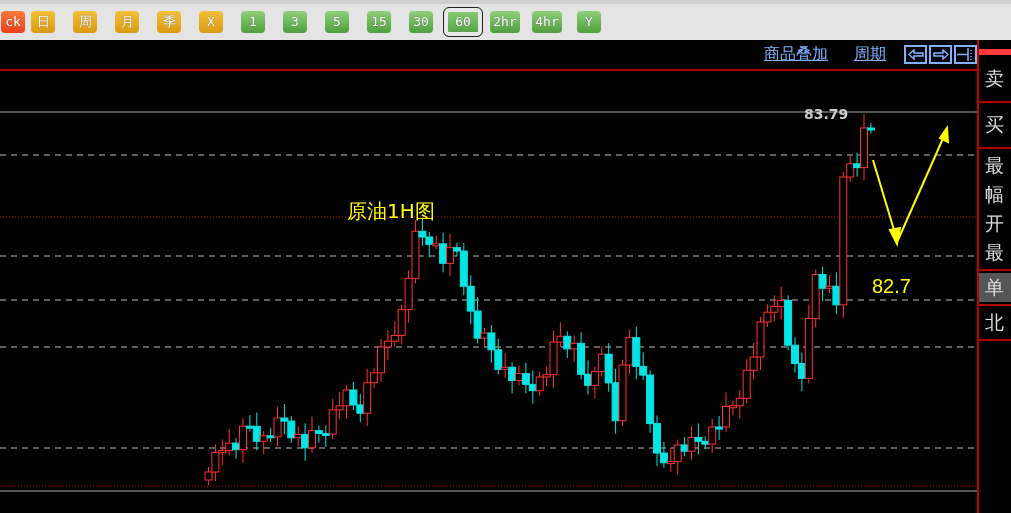 The height and width of the screenshot is (513, 1011). What do you see at coordinates (169, 22) in the screenshot?
I see `period-button: 季` at bounding box center [169, 22].